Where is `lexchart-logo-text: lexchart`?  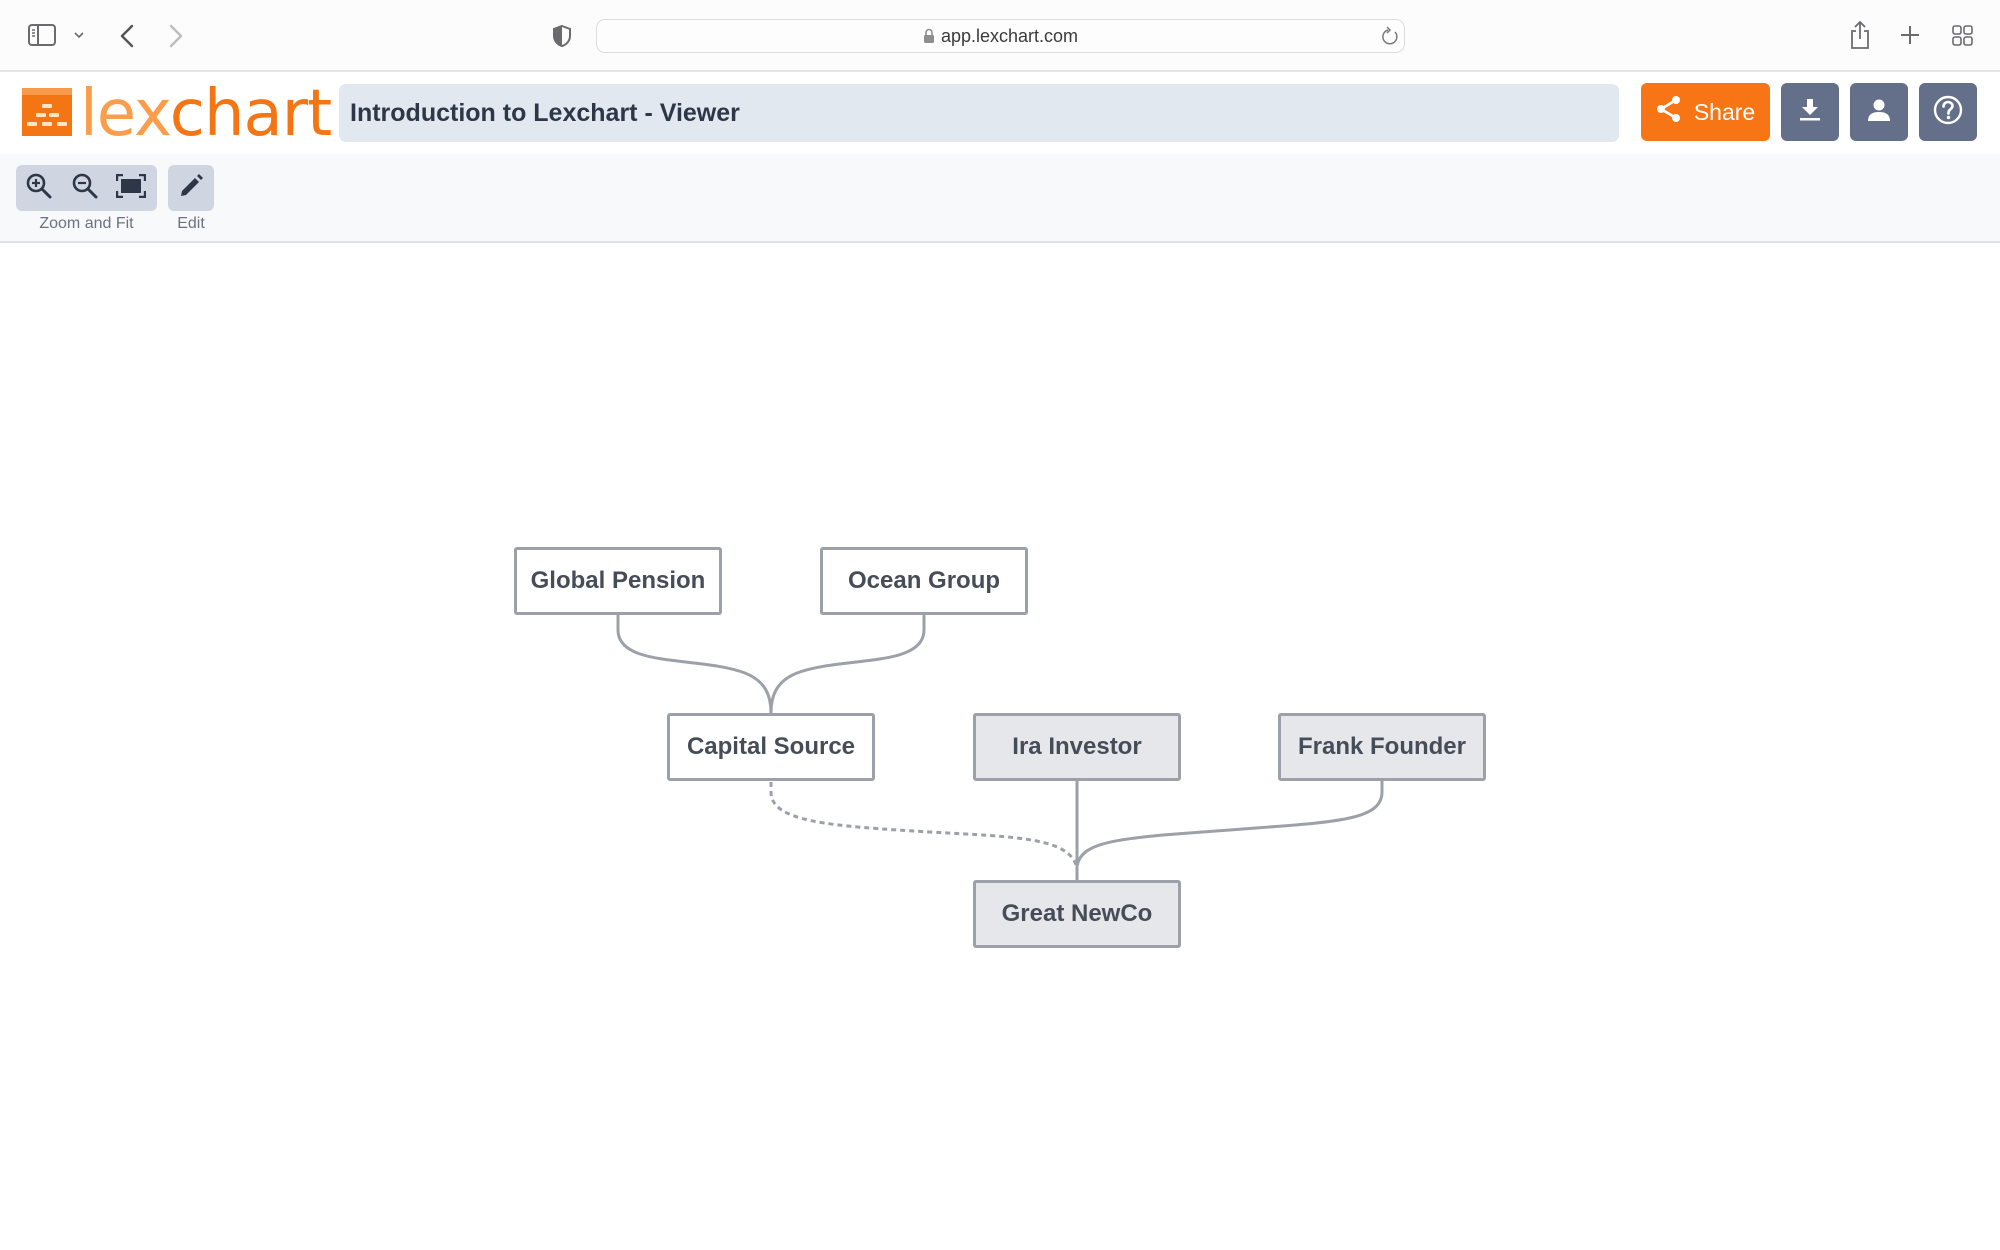
lexchart-logo-text: lexchart is located at coordinates (206, 114).